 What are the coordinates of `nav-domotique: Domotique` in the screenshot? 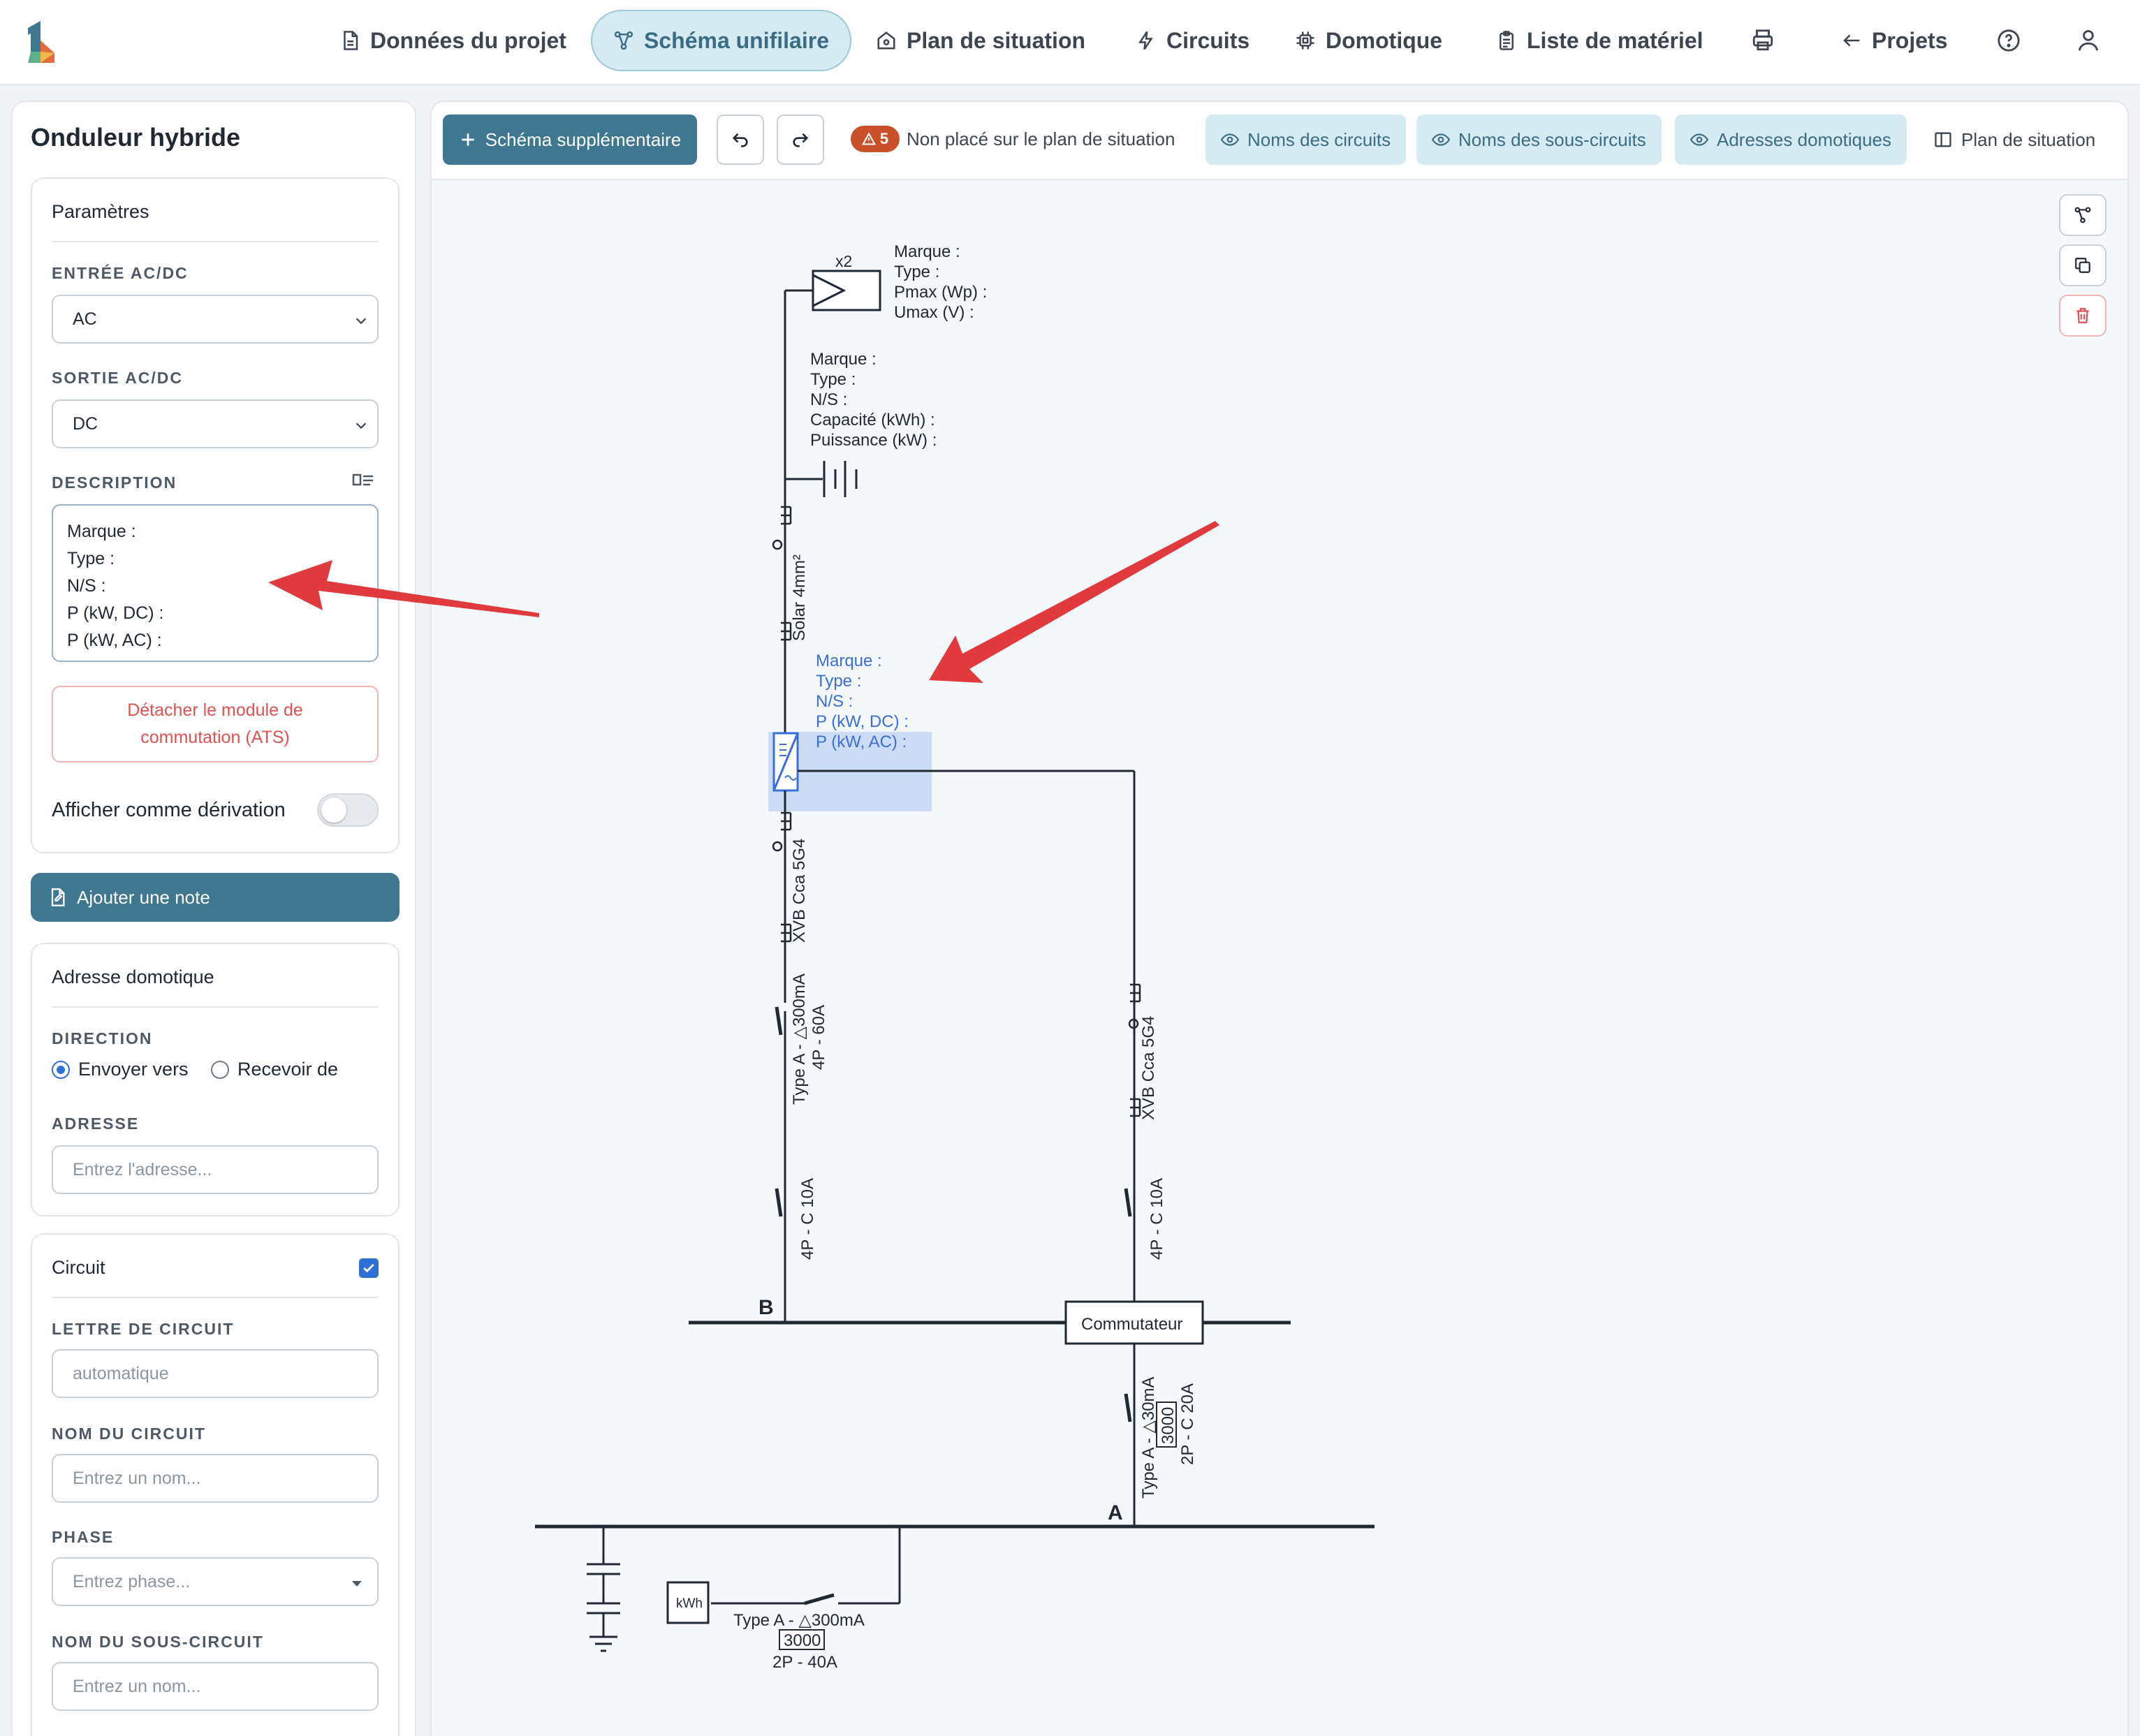 It's located at (1369, 40).